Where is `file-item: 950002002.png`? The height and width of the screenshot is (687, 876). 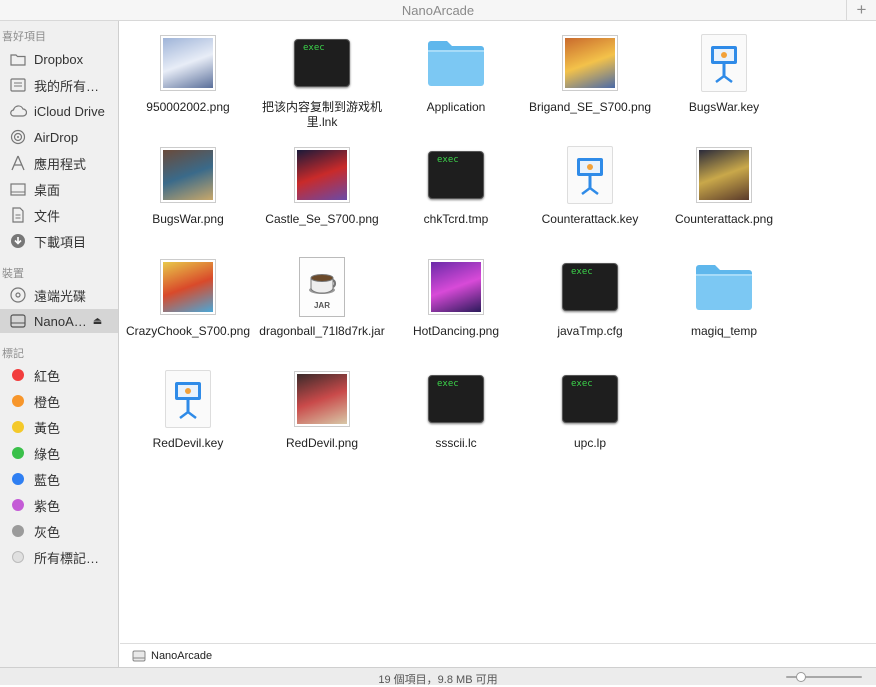
file-item: 950002002.png is located at coordinates (188, 73).